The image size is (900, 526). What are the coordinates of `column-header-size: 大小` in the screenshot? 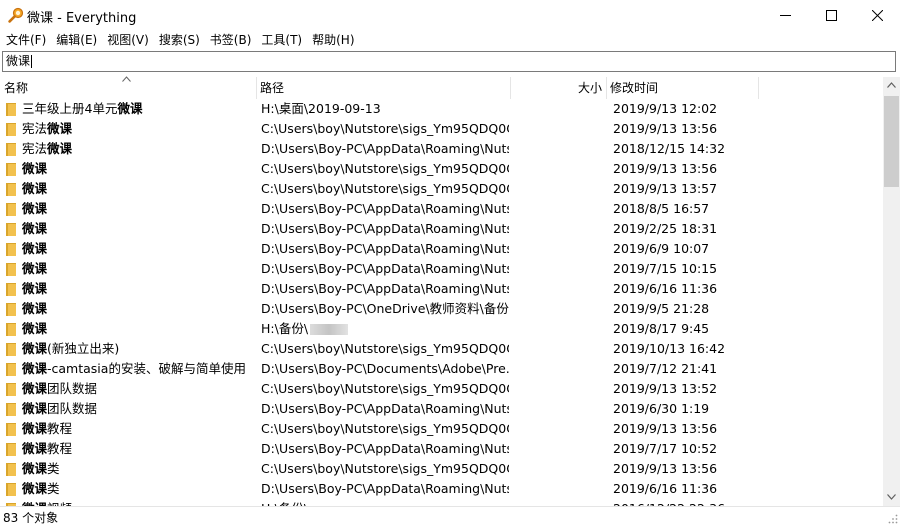 It's located at (559, 88).